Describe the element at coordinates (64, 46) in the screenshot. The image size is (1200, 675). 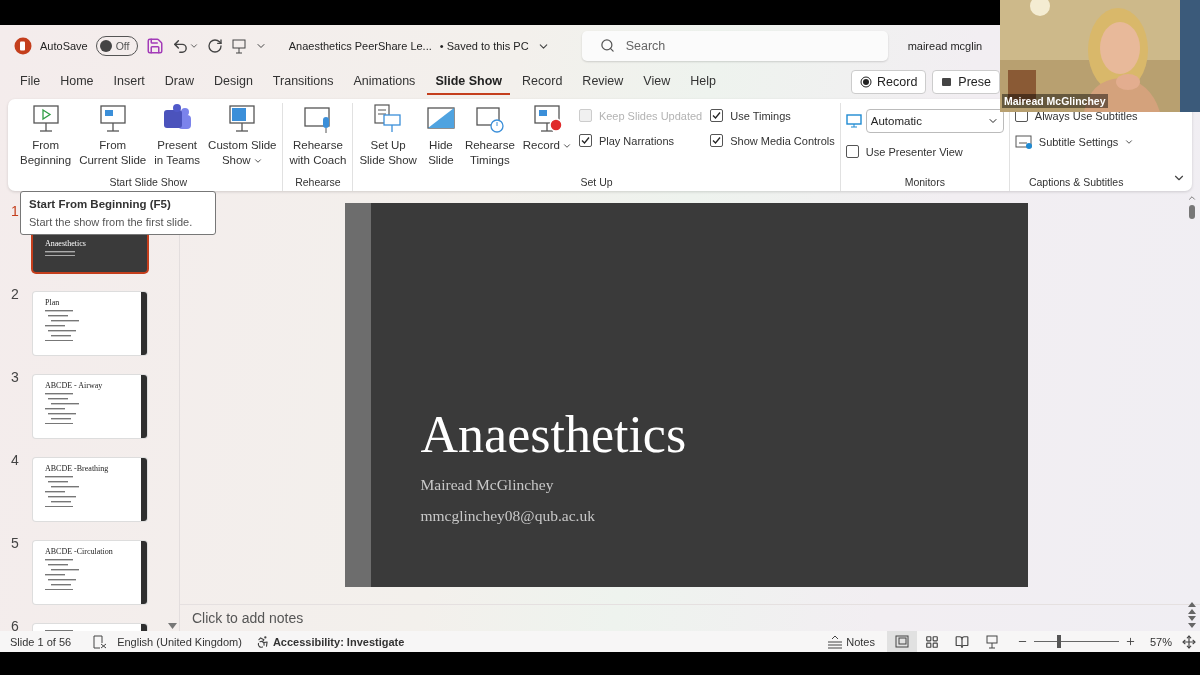
I see `autosave-label: AutoSave` at that location.